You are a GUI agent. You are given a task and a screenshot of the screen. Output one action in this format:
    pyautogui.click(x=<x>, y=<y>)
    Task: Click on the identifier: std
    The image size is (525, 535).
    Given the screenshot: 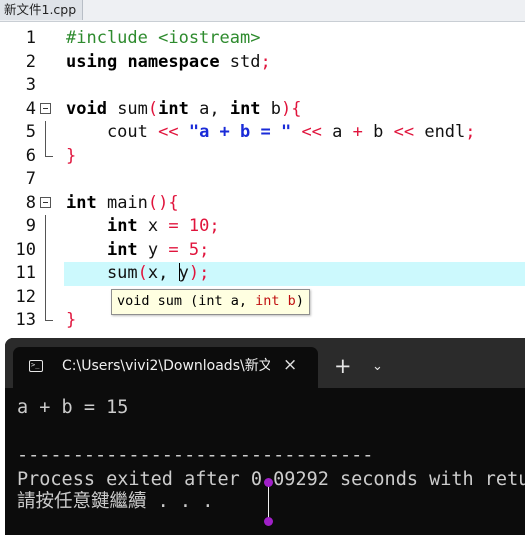 What is the action you would take?
    pyautogui.click(x=240, y=61)
    